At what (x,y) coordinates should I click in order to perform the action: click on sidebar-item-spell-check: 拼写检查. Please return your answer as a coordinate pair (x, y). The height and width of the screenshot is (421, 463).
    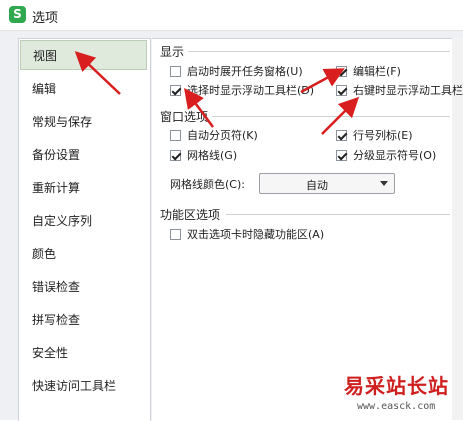
    Looking at the image, I should click on (83, 320).